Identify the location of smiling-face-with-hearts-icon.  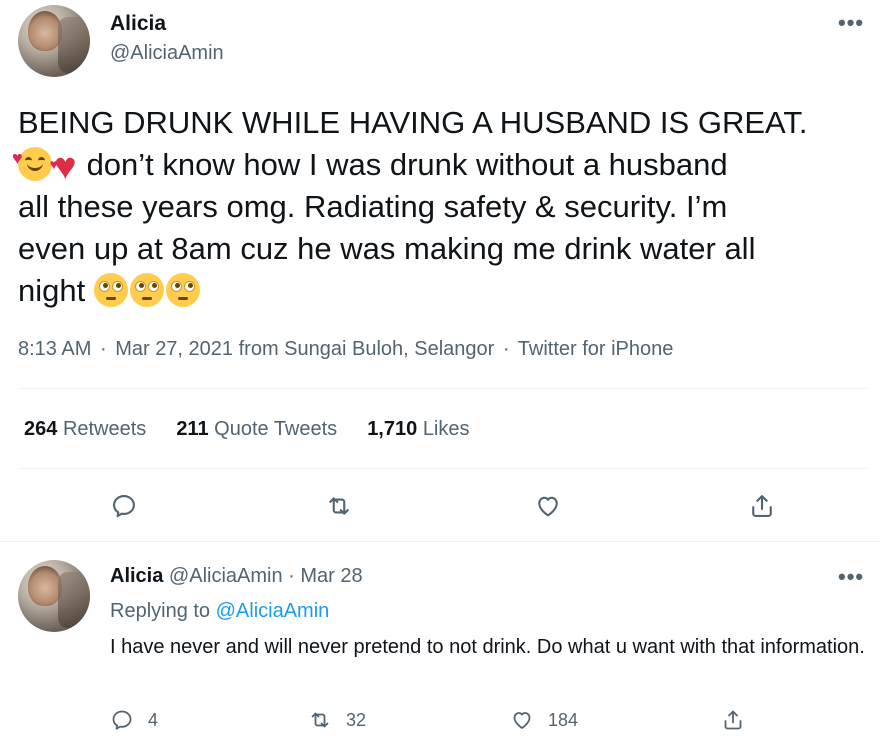
(35, 161).